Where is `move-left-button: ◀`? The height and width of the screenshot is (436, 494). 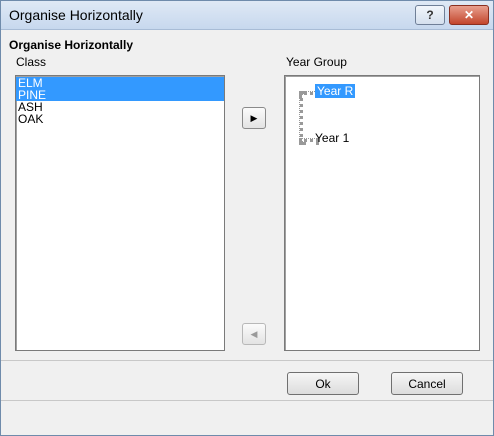
move-left-button: ◀ is located at coordinates (254, 334).